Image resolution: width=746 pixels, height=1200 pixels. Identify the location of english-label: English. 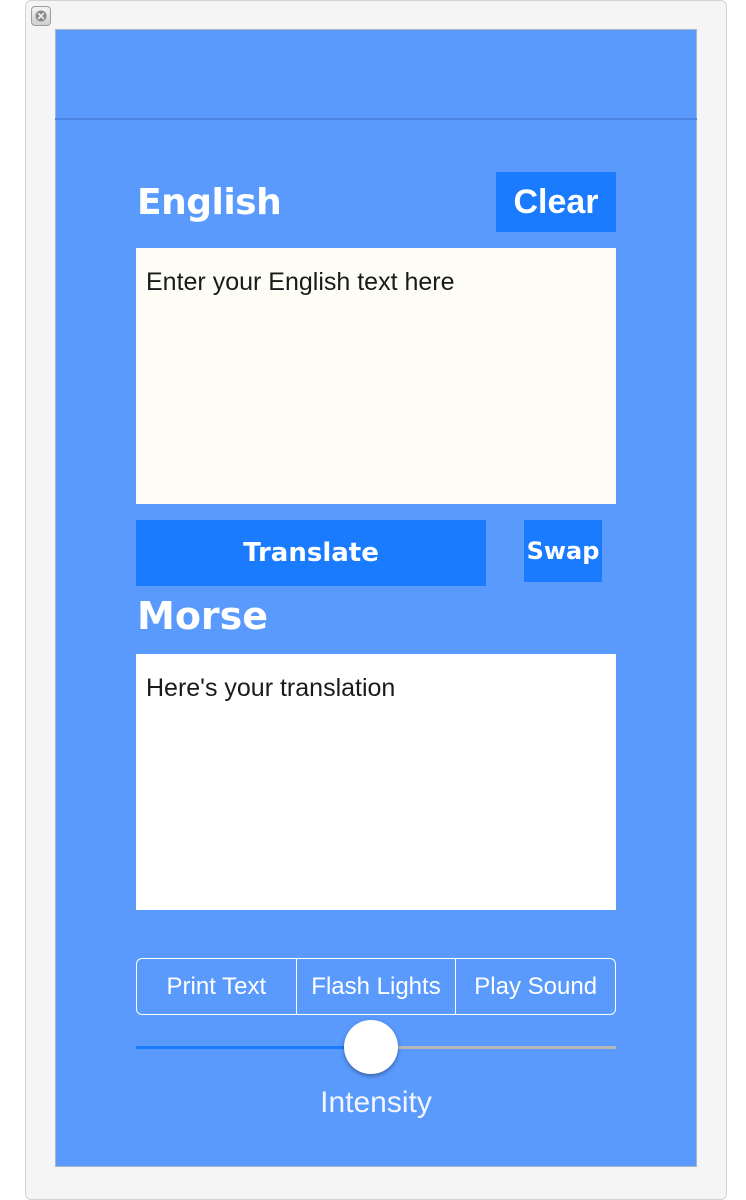
(209, 202).